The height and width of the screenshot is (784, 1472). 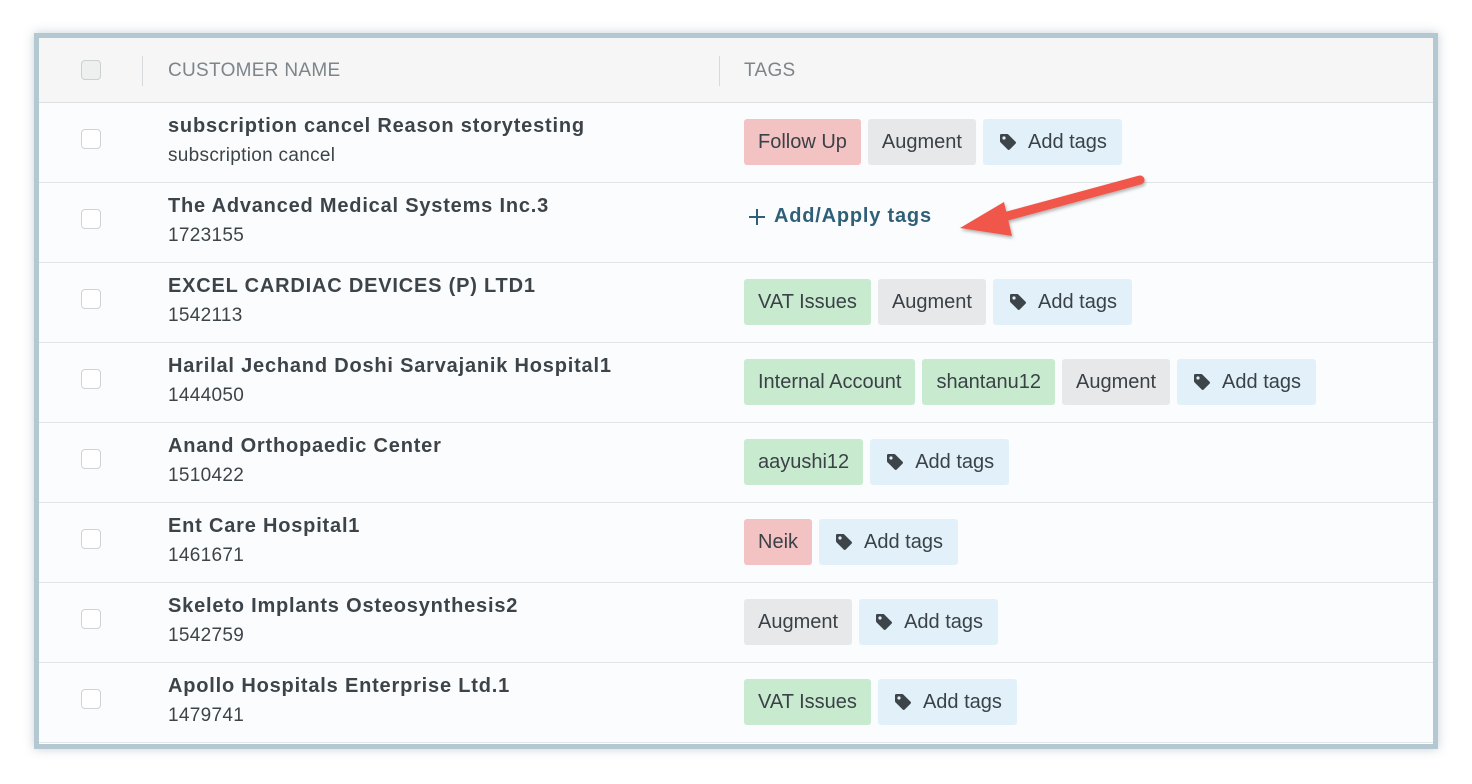 What do you see at coordinates (305, 446) in the screenshot?
I see `customer-name: Anand Orthopaedic Center` at bounding box center [305, 446].